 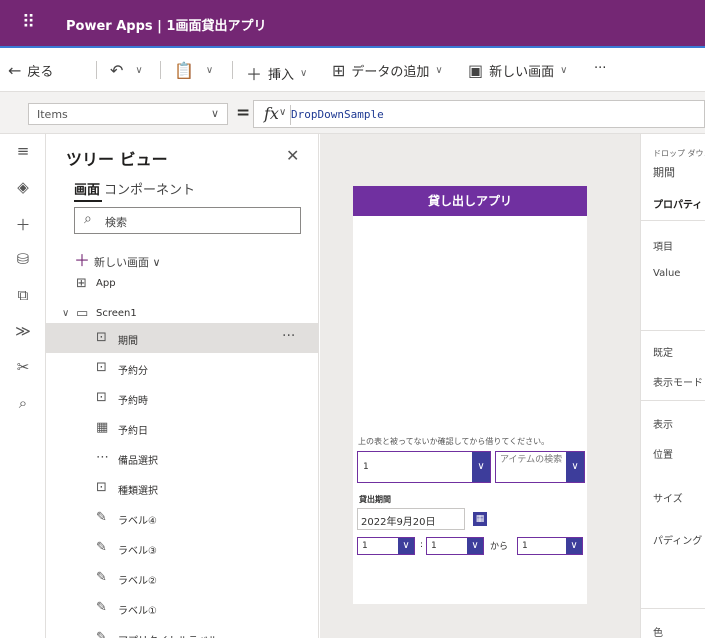 What do you see at coordinates (182, 608) in the screenshot?
I see `tree-item: ✎ ラベル①` at bounding box center [182, 608].